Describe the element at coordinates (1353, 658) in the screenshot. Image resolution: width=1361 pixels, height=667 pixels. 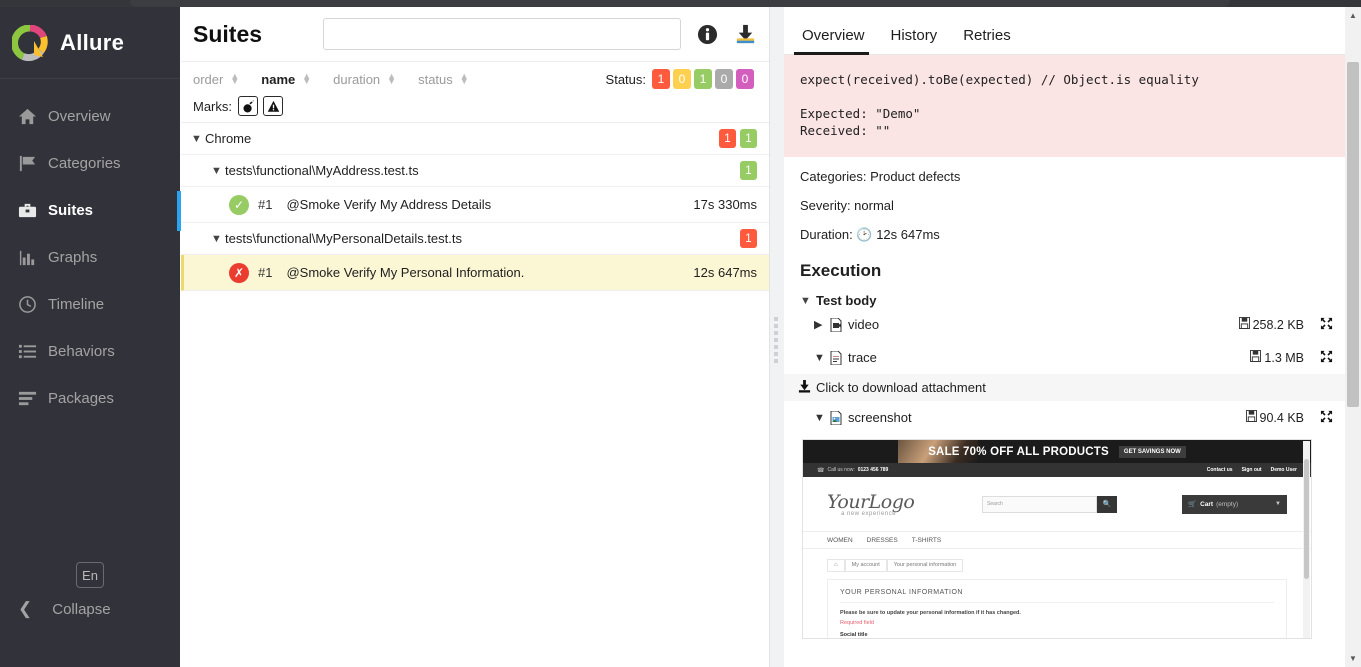
I see `triangle-down-icon: ▼` at that location.